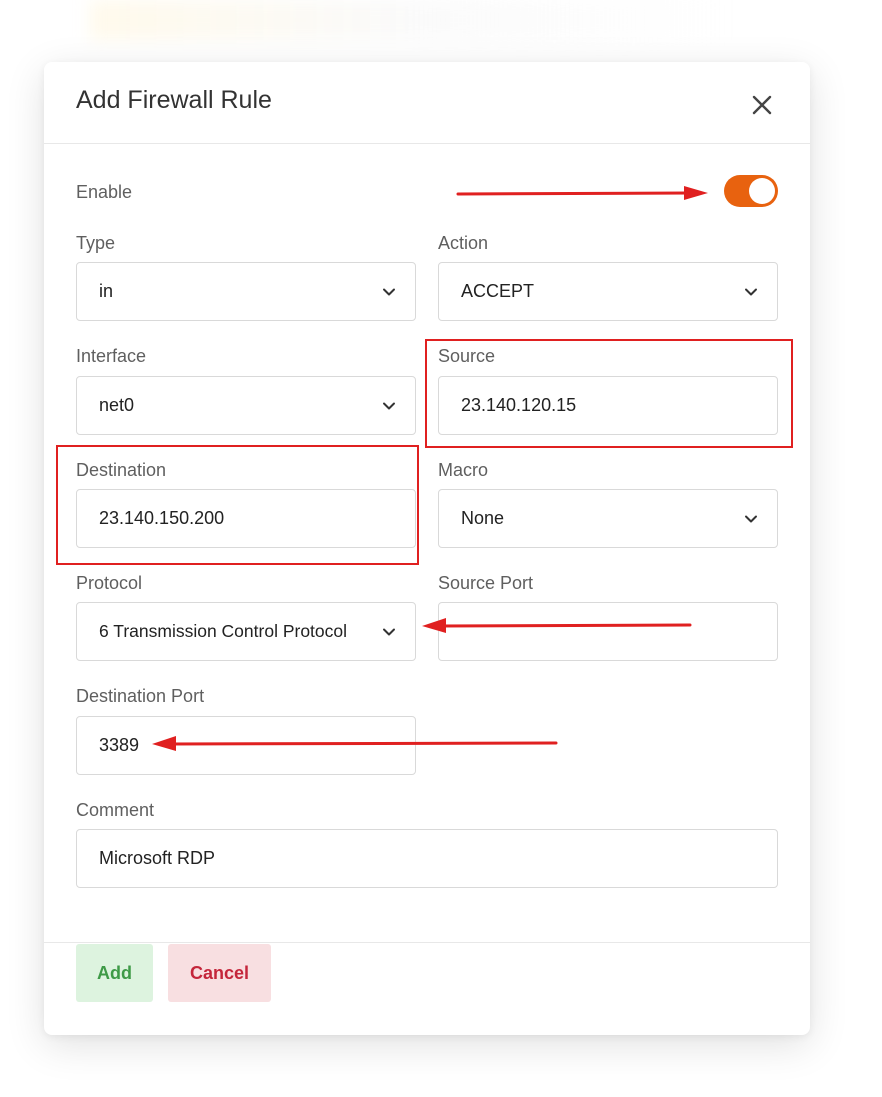 The image size is (882, 1097). I want to click on action-select: ACCEPT, so click(608, 291).